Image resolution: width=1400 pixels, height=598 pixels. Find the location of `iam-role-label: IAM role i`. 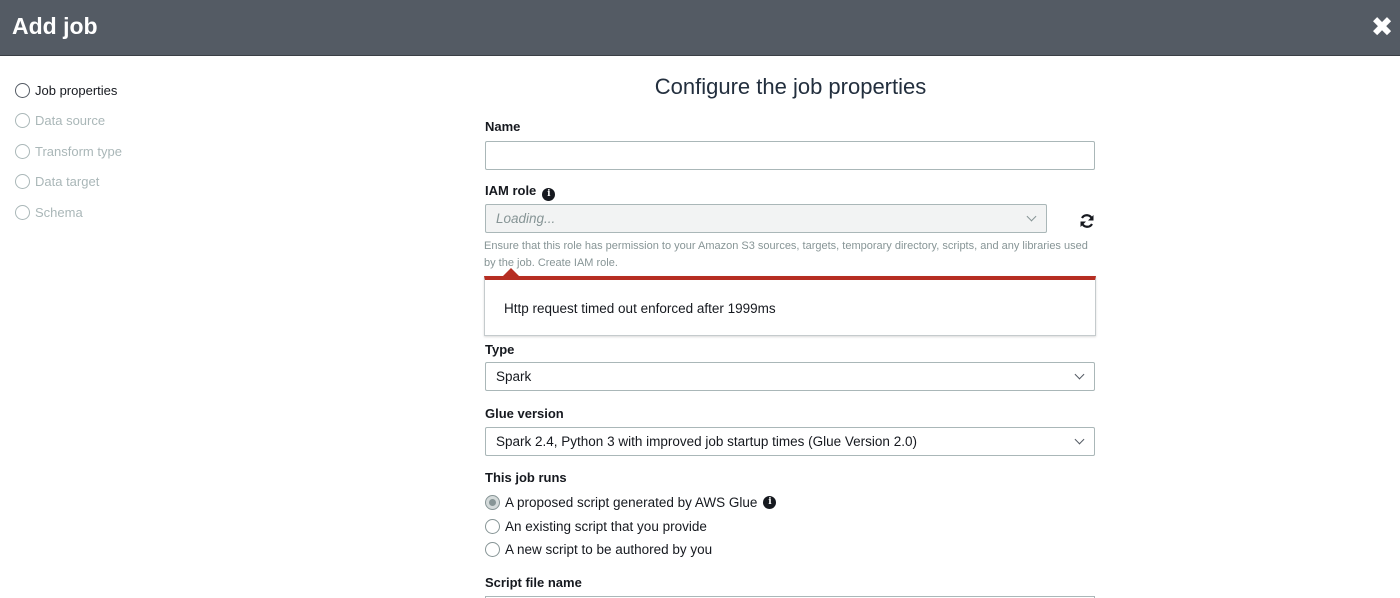

iam-role-label: IAM role i is located at coordinates (520, 192).